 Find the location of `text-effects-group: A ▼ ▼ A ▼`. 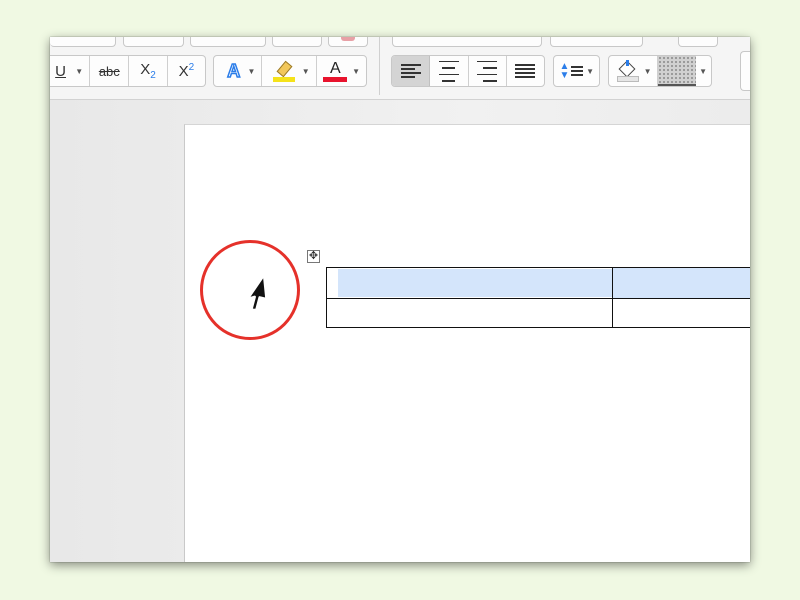

text-effects-group: A ▼ ▼ A ▼ is located at coordinates (290, 71).